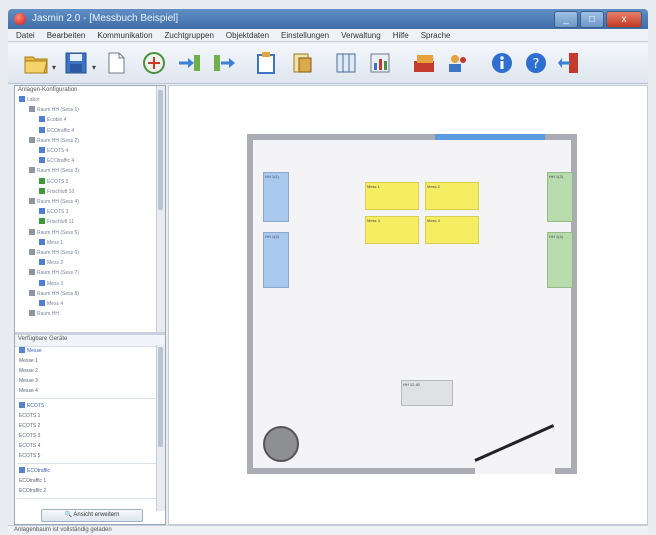 The image size is (656, 535). Describe the element at coordinates (76, 63) in the screenshot. I see `save-icon` at that location.